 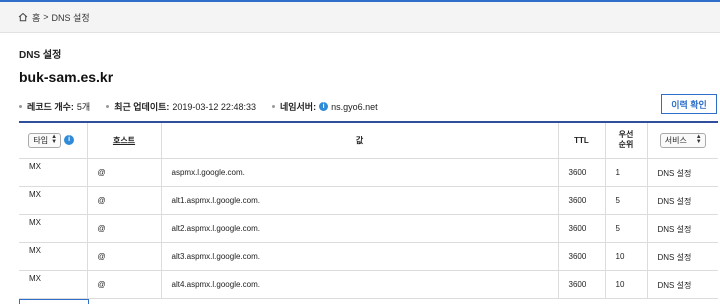 I want to click on value-header: 값, so click(x=360, y=141).